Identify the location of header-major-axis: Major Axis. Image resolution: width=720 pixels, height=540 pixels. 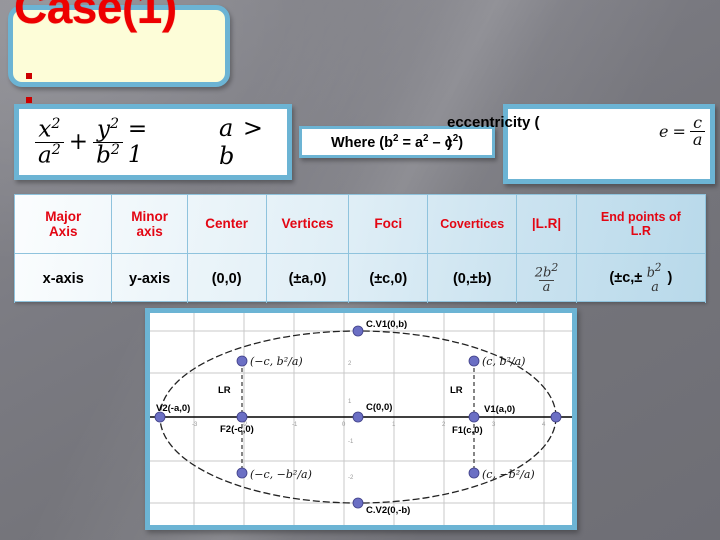
(63, 224).